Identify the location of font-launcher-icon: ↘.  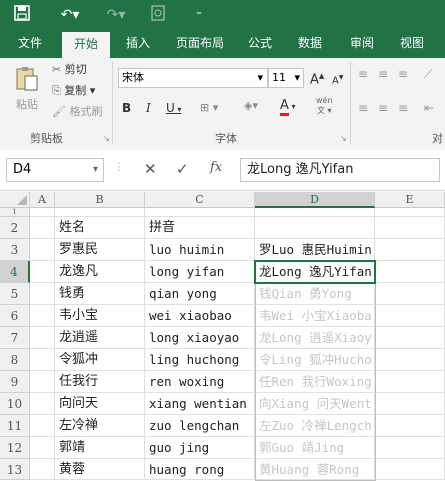
(343, 139).